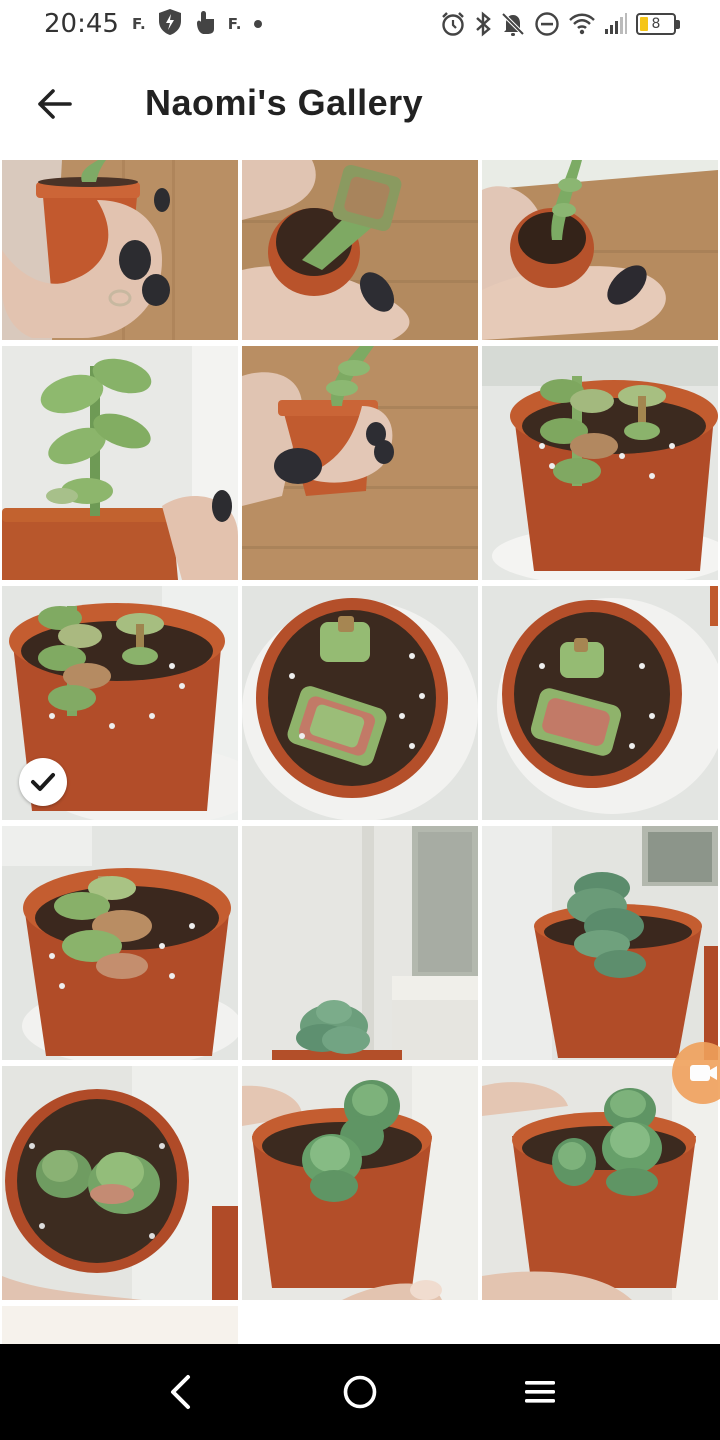 The image size is (720, 1440). I want to click on page-title: Naomi's Gallery, so click(284, 102).